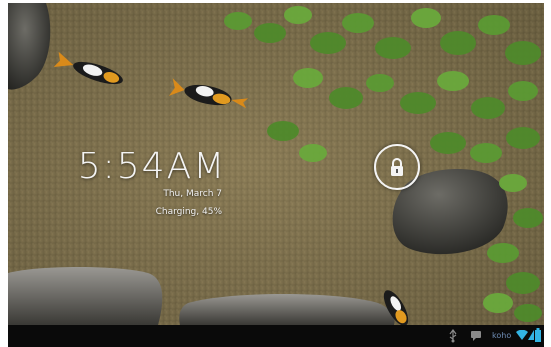 The height and width of the screenshot is (347, 551). I want to click on message-icon, so click(476, 336).